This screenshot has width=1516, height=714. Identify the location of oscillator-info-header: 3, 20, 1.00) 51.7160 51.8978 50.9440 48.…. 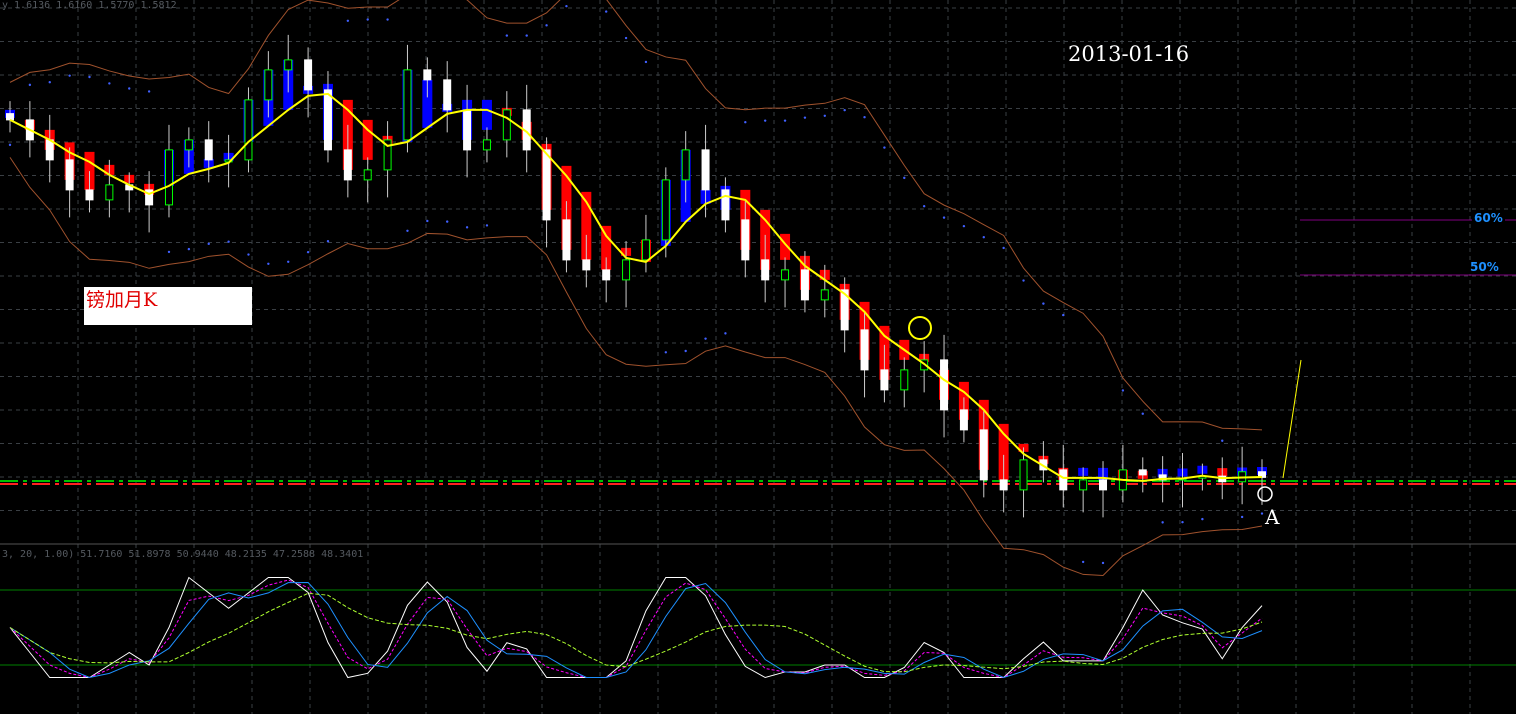
(183, 554).